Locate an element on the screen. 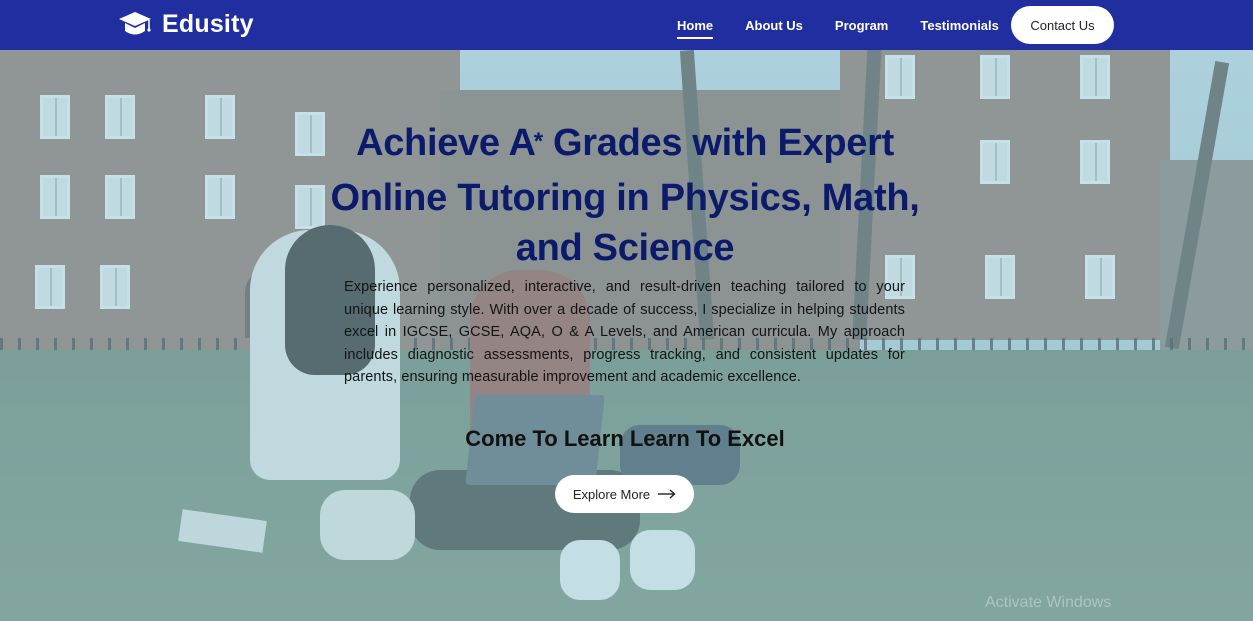  brand-logo: Edusity is located at coordinates (186, 24).